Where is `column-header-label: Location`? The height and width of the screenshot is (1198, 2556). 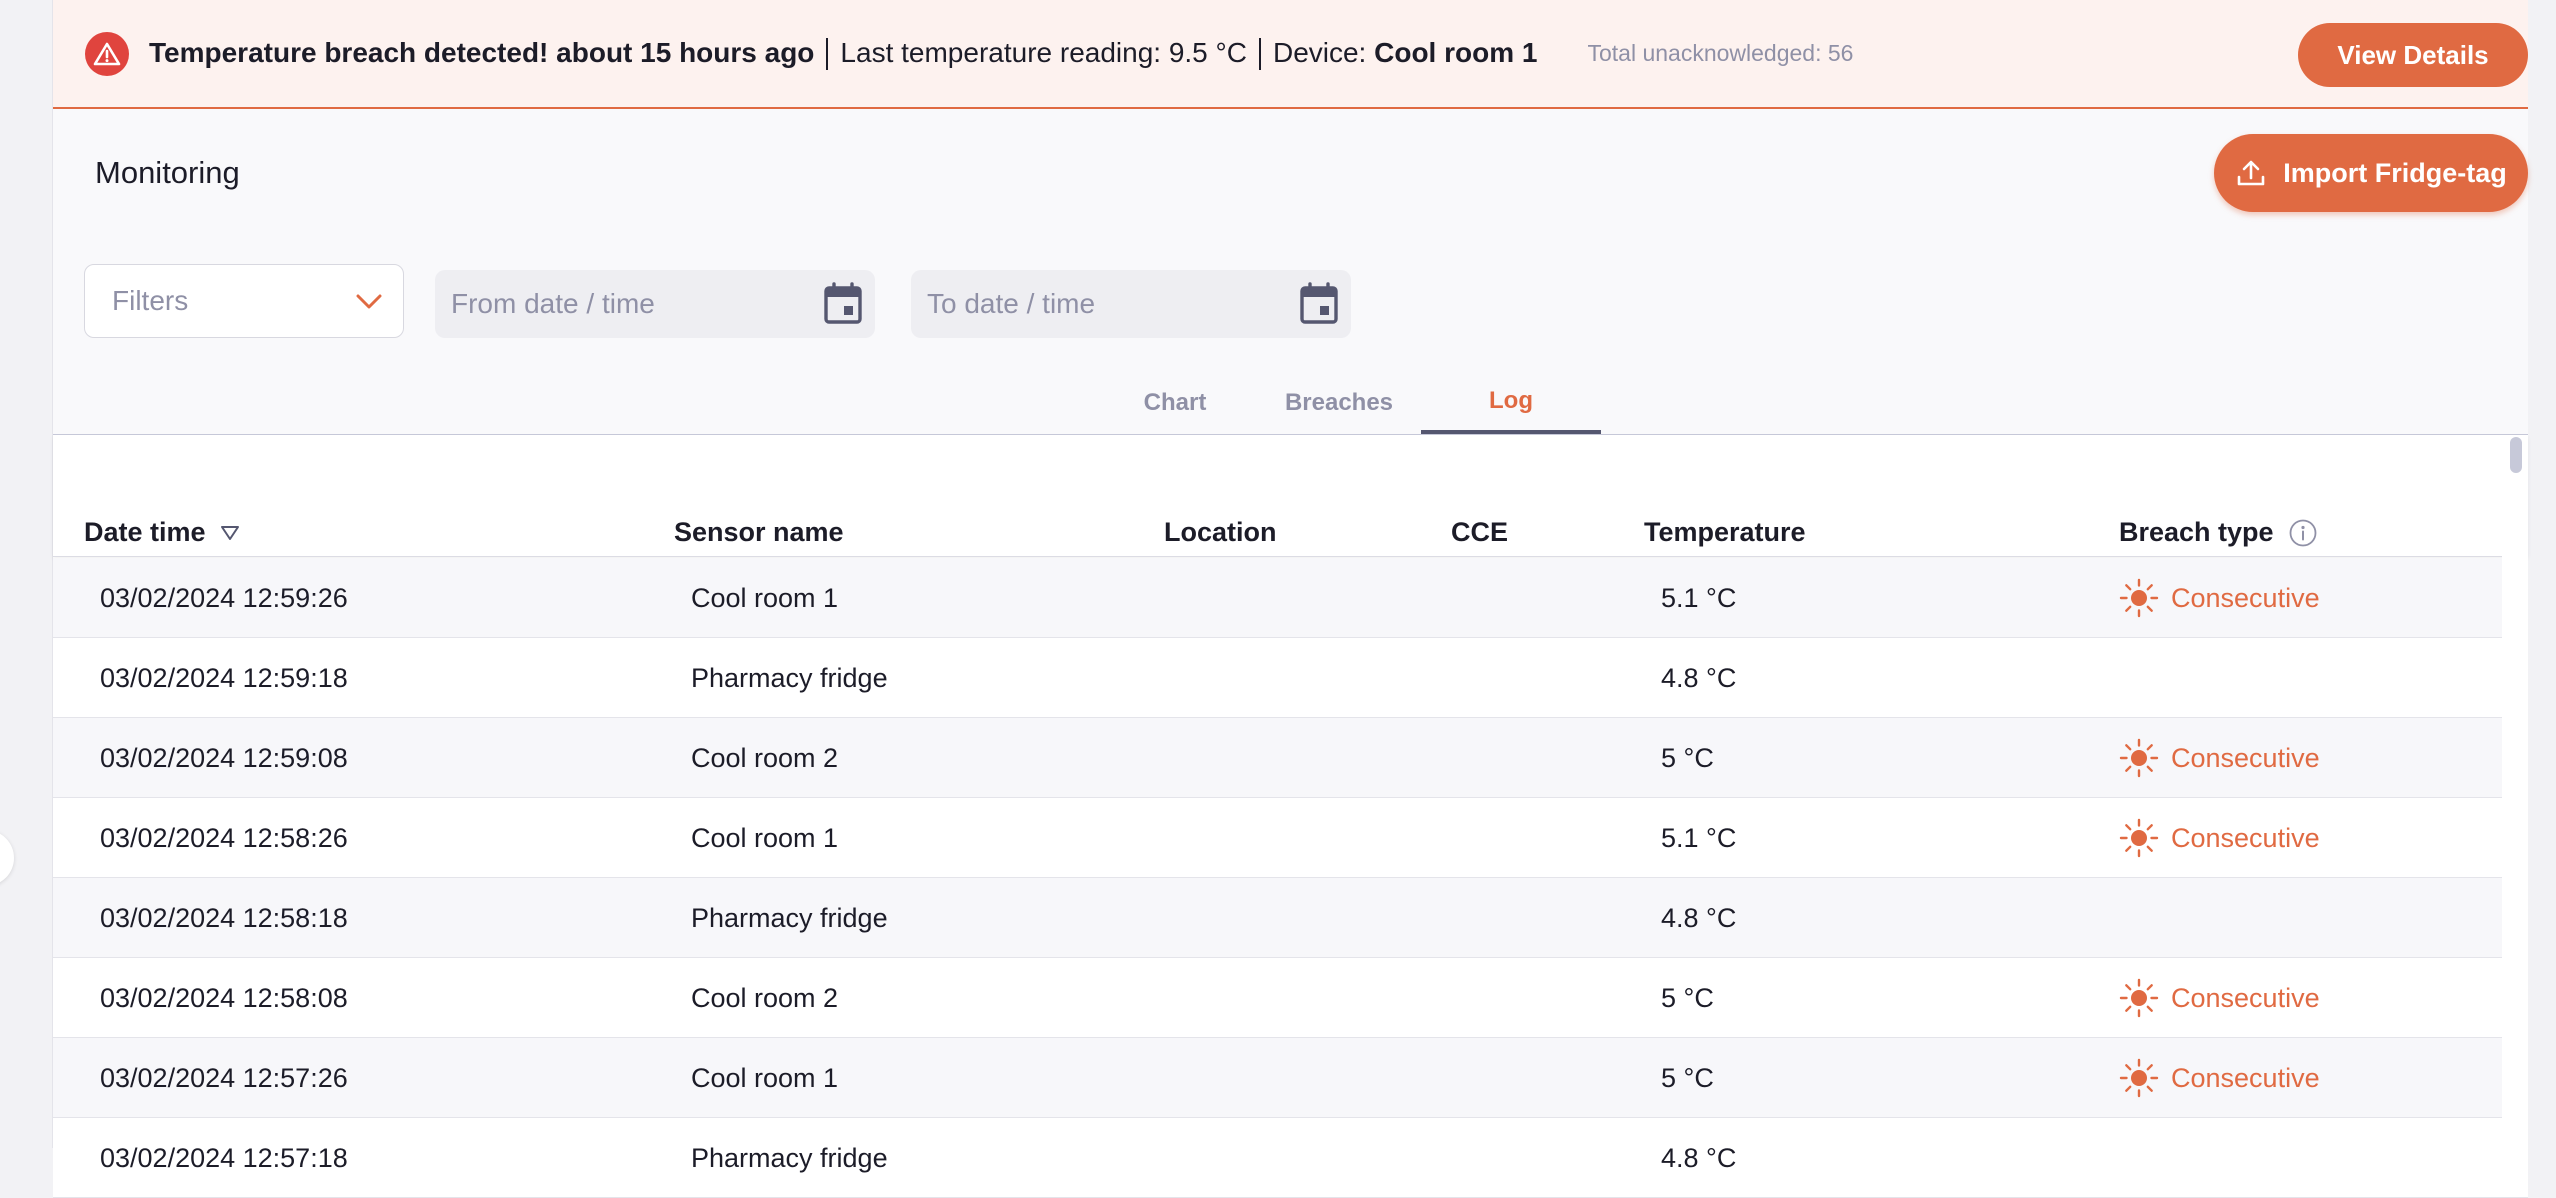 column-header-label: Location is located at coordinates (1220, 532).